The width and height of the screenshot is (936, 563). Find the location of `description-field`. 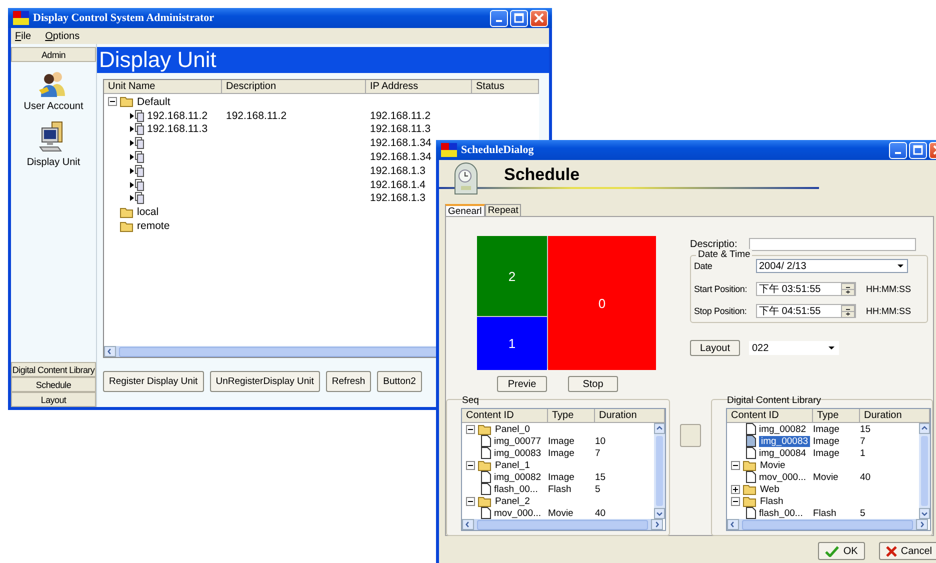

description-field is located at coordinates (832, 244).